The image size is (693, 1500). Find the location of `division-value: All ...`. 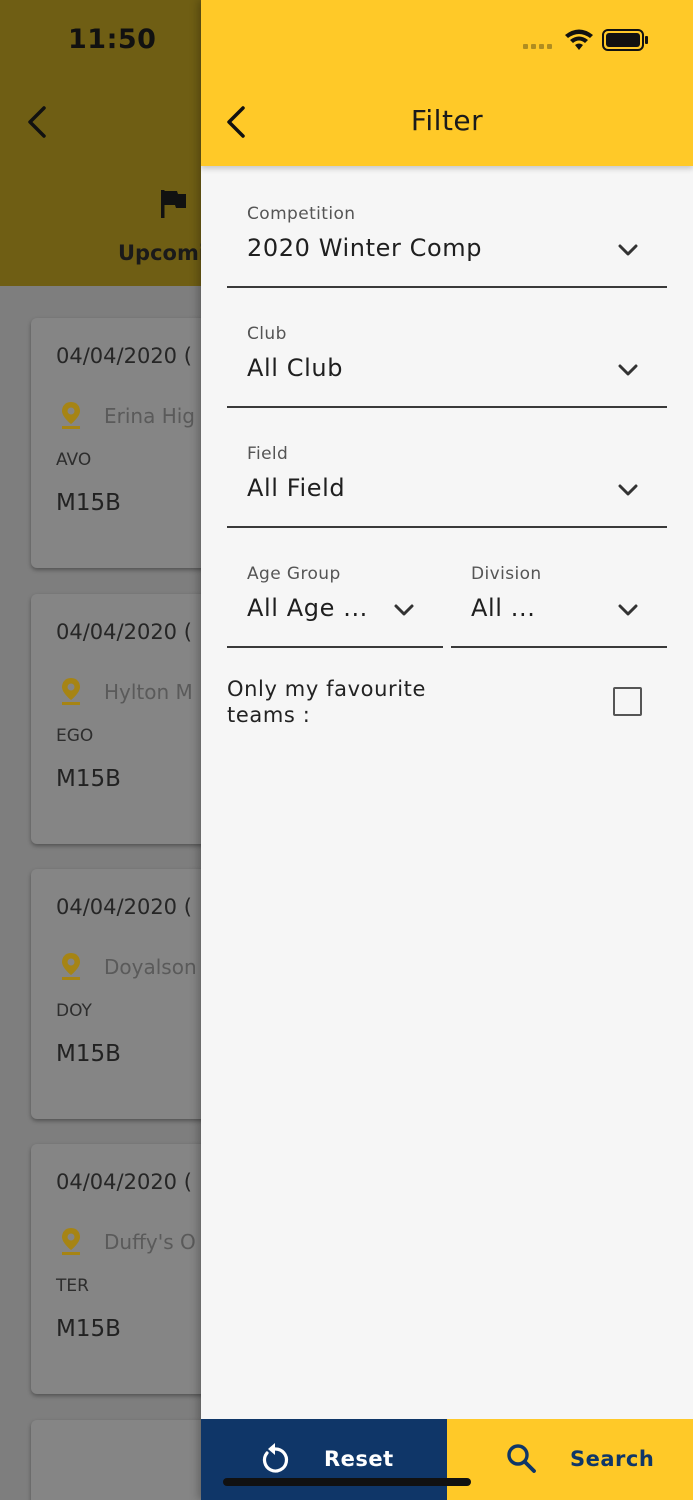

division-value: All ... is located at coordinates (503, 608).